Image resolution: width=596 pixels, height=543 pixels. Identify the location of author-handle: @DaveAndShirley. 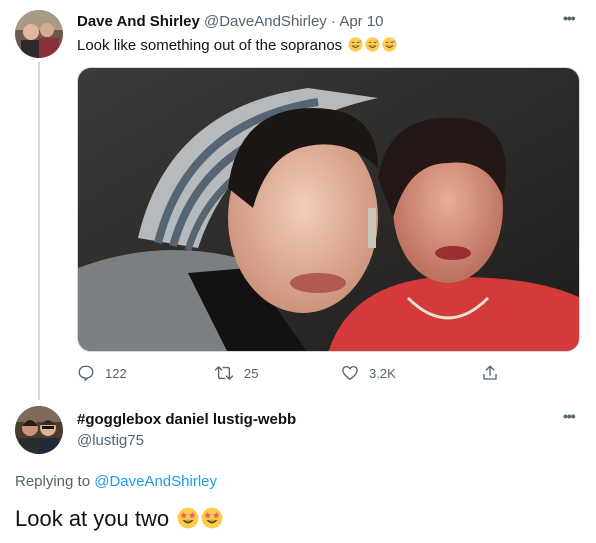
(265, 21).